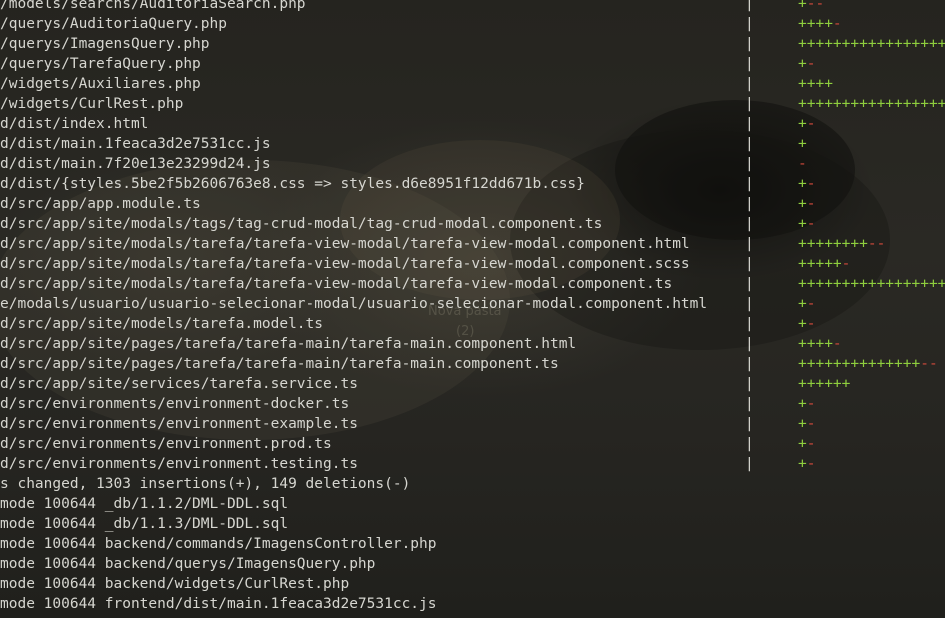 The width and height of the screenshot is (945, 618). What do you see at coordinates (802, 164) in the screenshot?
I see `change-bar: -` at bounding box center [802, 164].